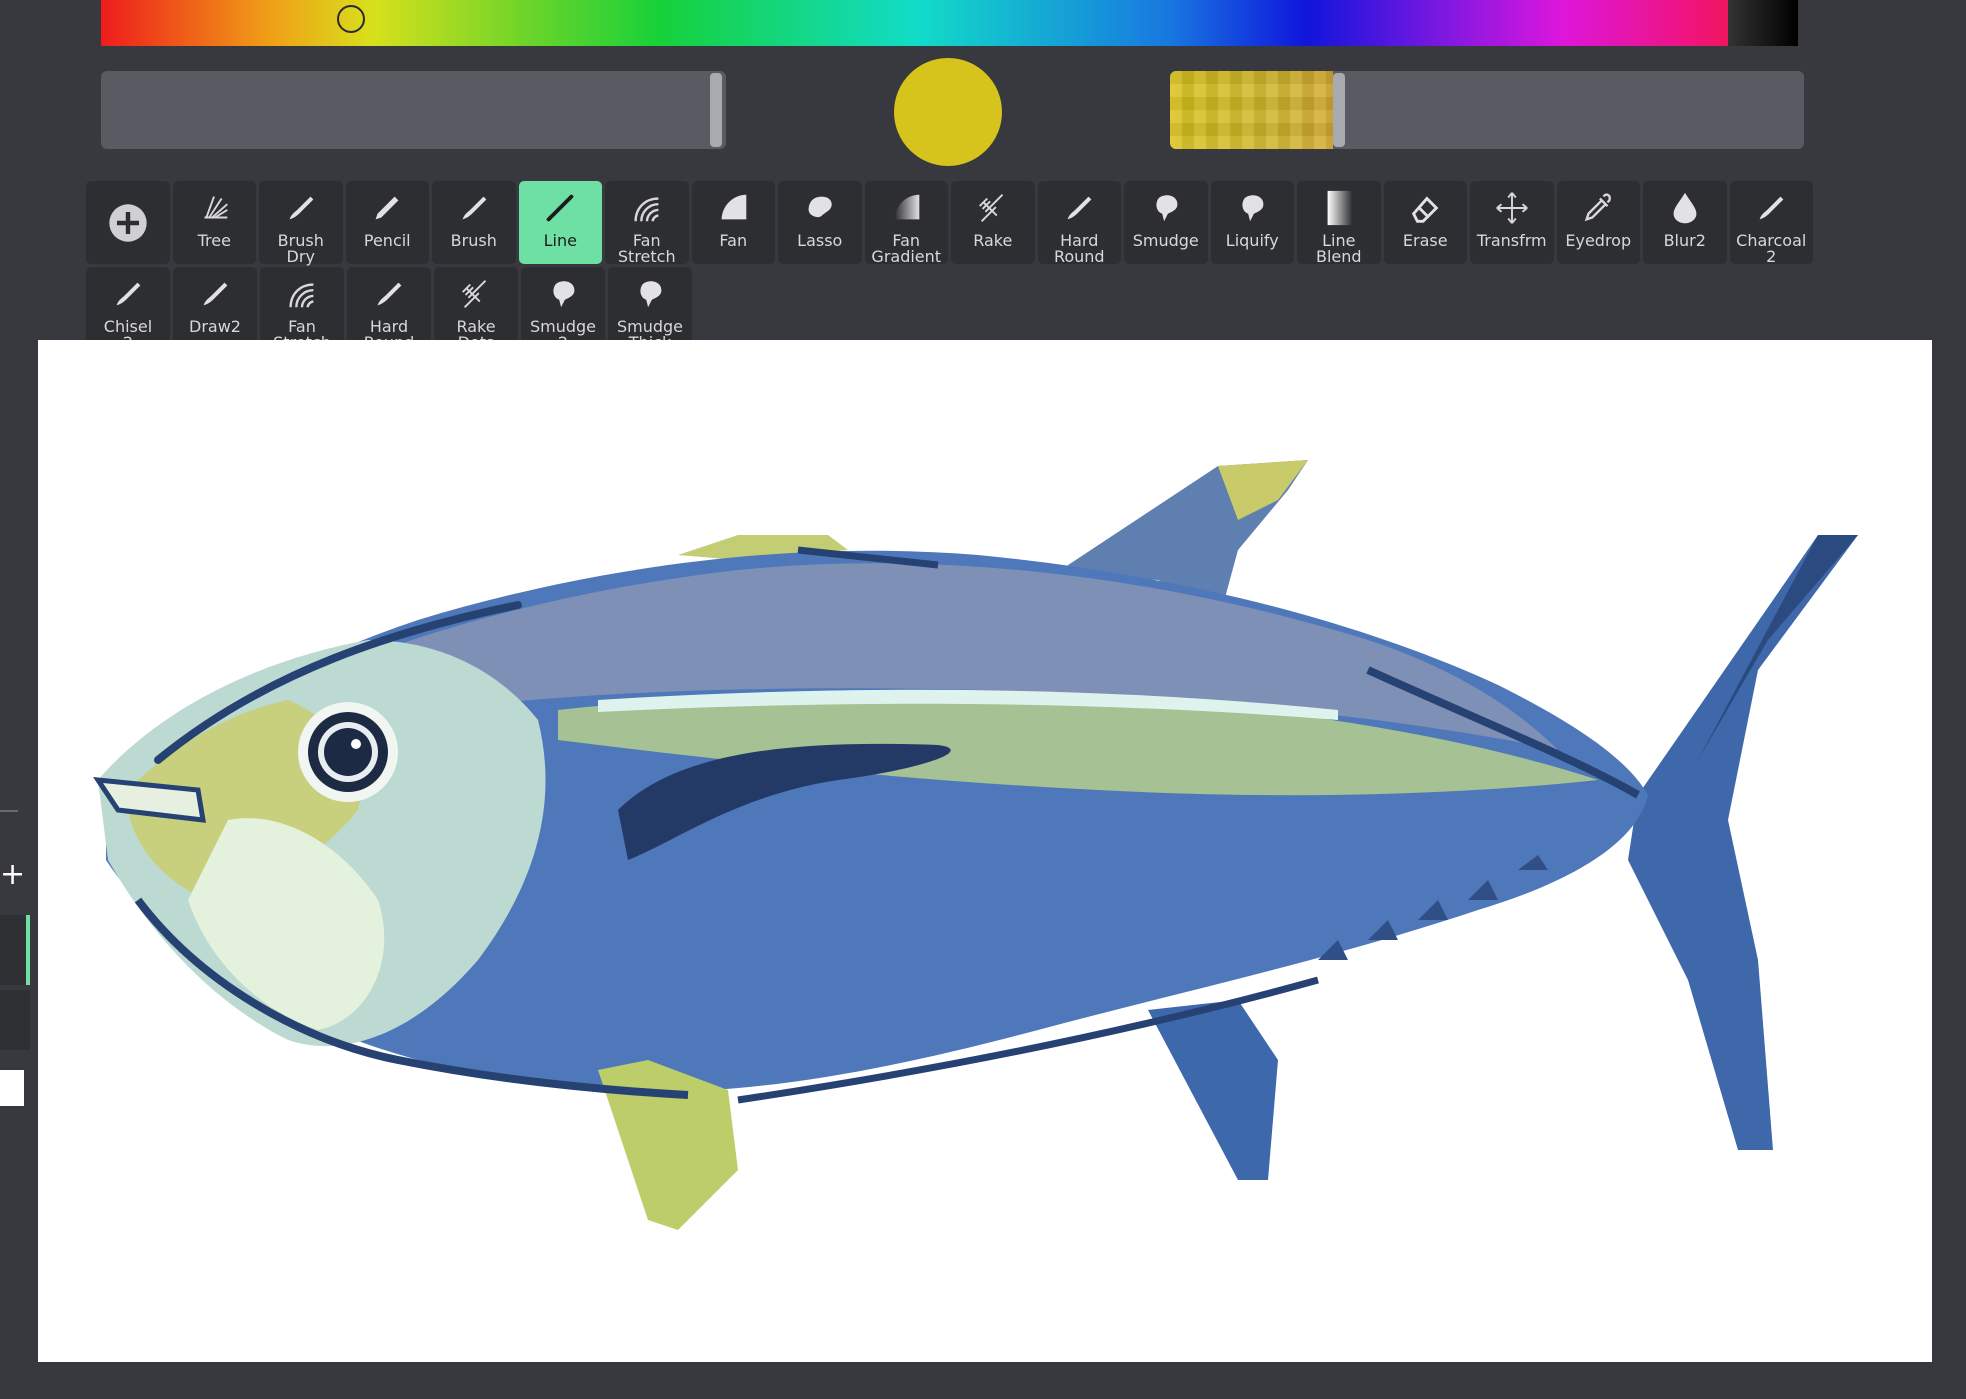  I want to click on tool-brush: Brush, so click(474, 222).